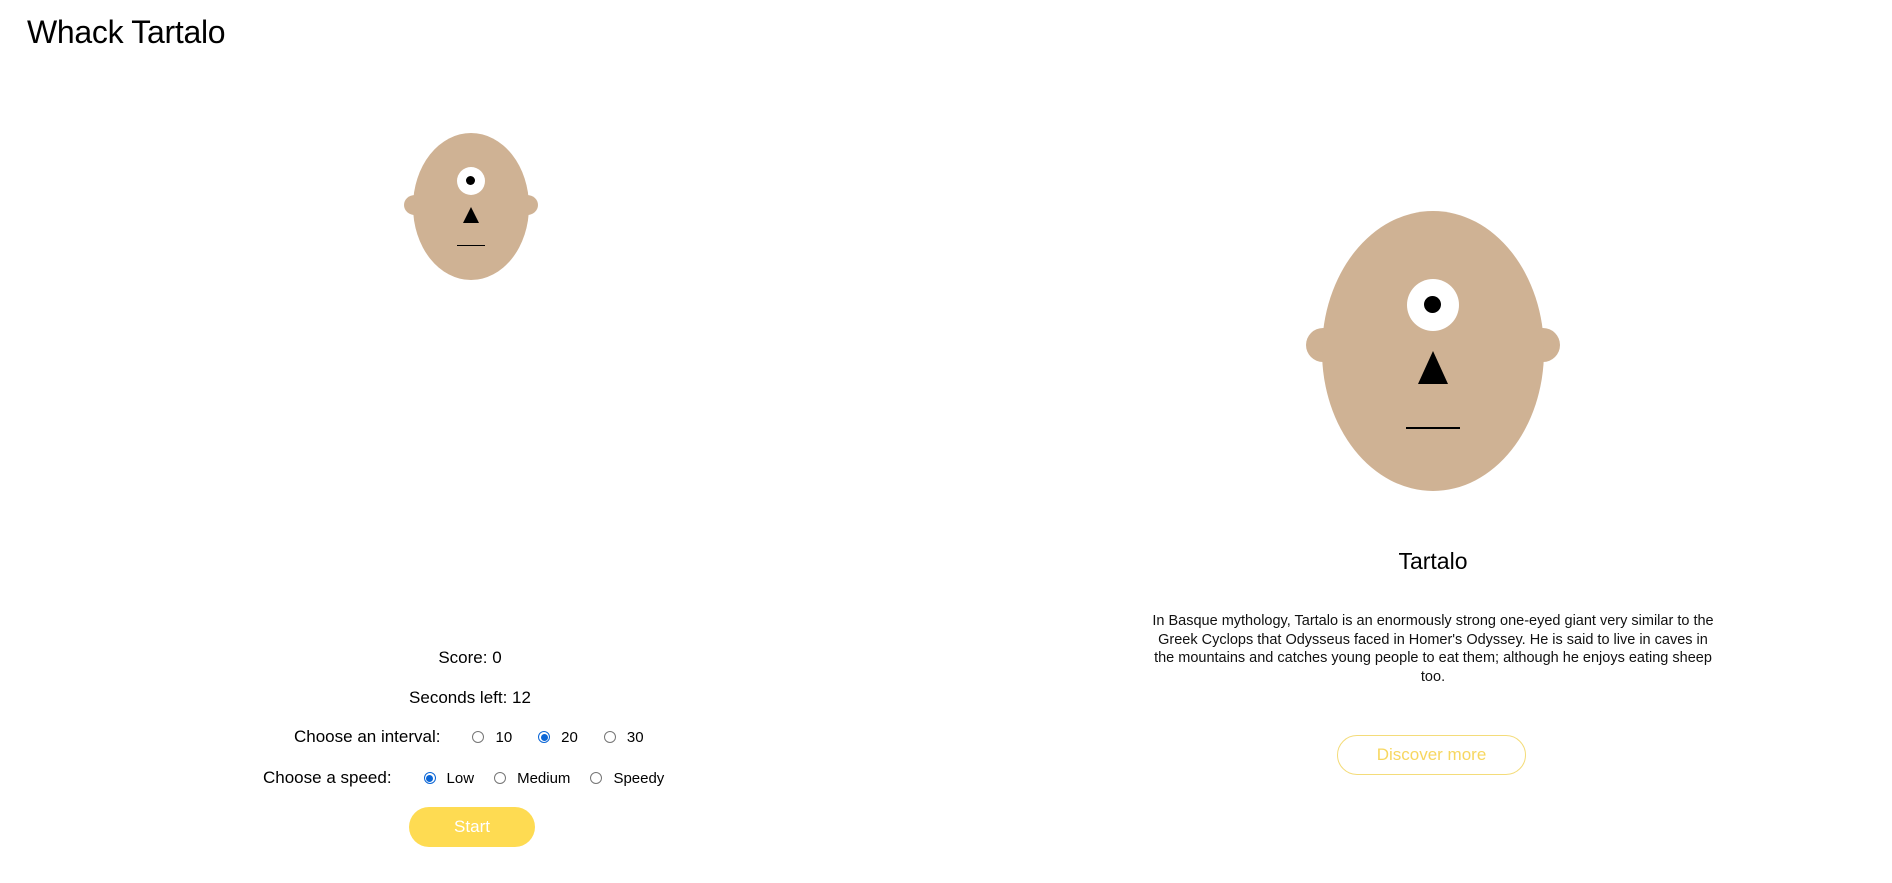 The height and width of the screenshot is (883, 1892). What do you see at coordinates (1433, 561) in the screenshot?
I see `character-name: Tartalo` at bounding box center [1433, 561].